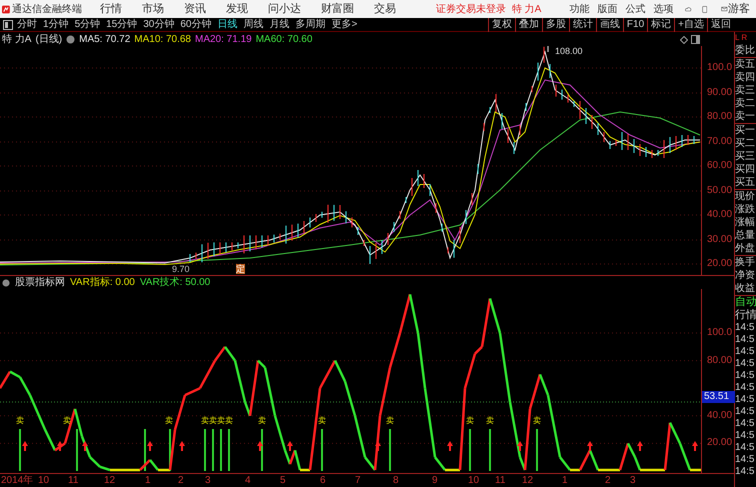  Describe the element at coordinates (720, 25) in the screenshot. I see `toolbar-button: 返回` at that location.